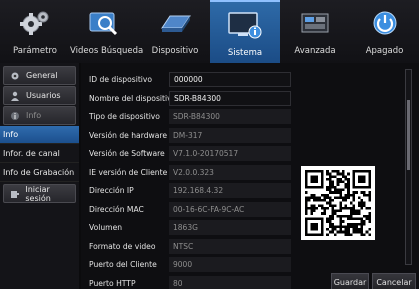  I want to click on sidebar-item-iniciar-sesion: Iniciar sesión, so click(39, 193).